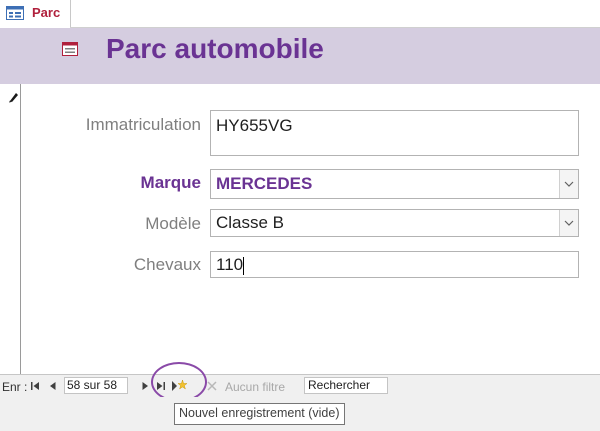 This screenshot has width=600, height=431. I want to click on next-record-icon, so click(145, 388).